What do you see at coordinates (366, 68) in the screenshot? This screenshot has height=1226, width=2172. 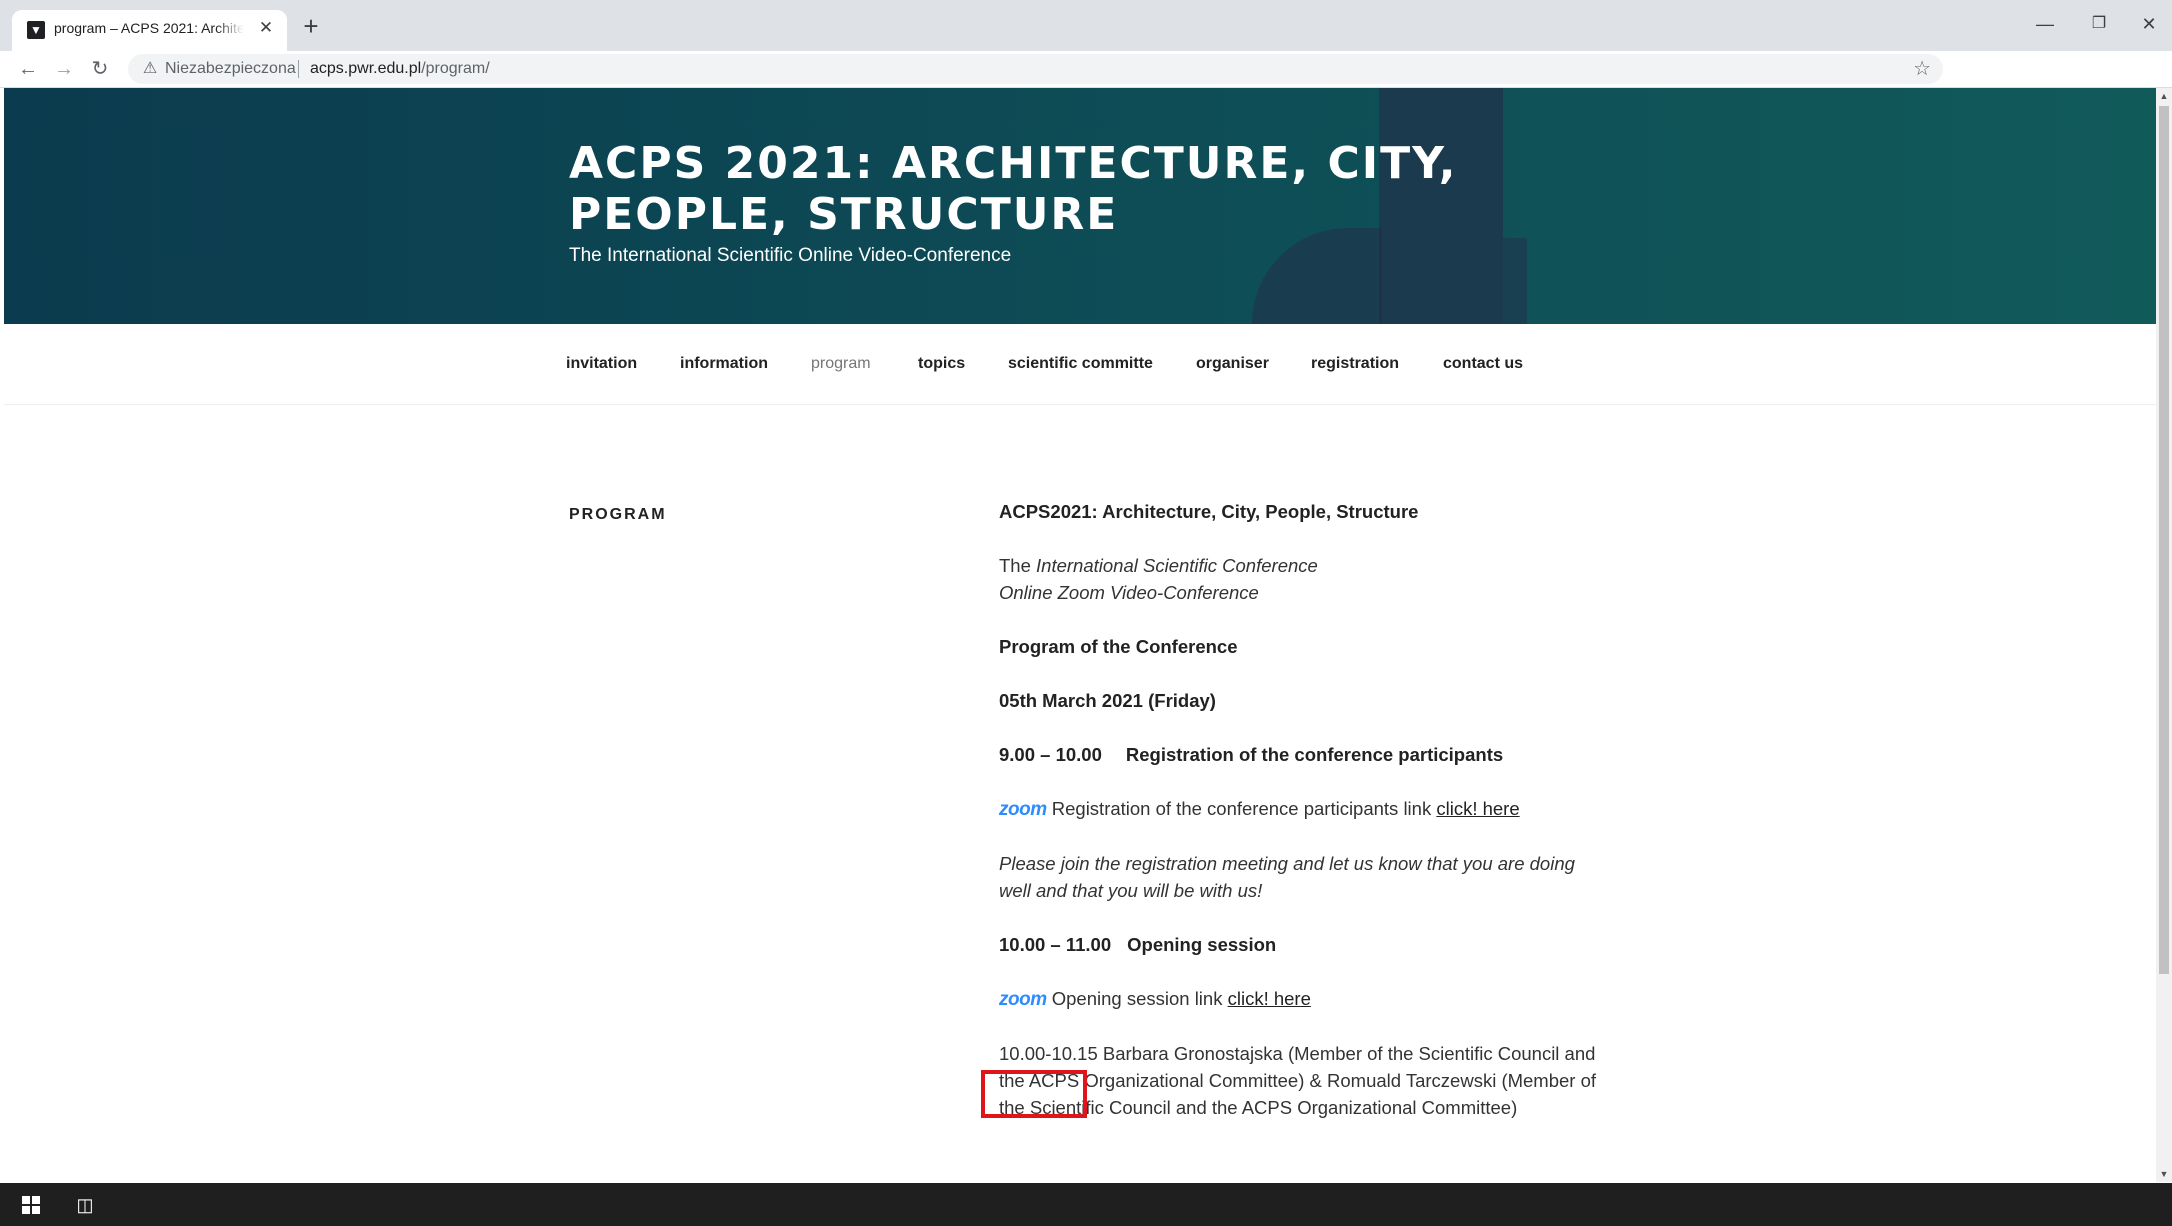 I see `url-host: acps.pwr.edu.pl` at bounding box center [366, 68].